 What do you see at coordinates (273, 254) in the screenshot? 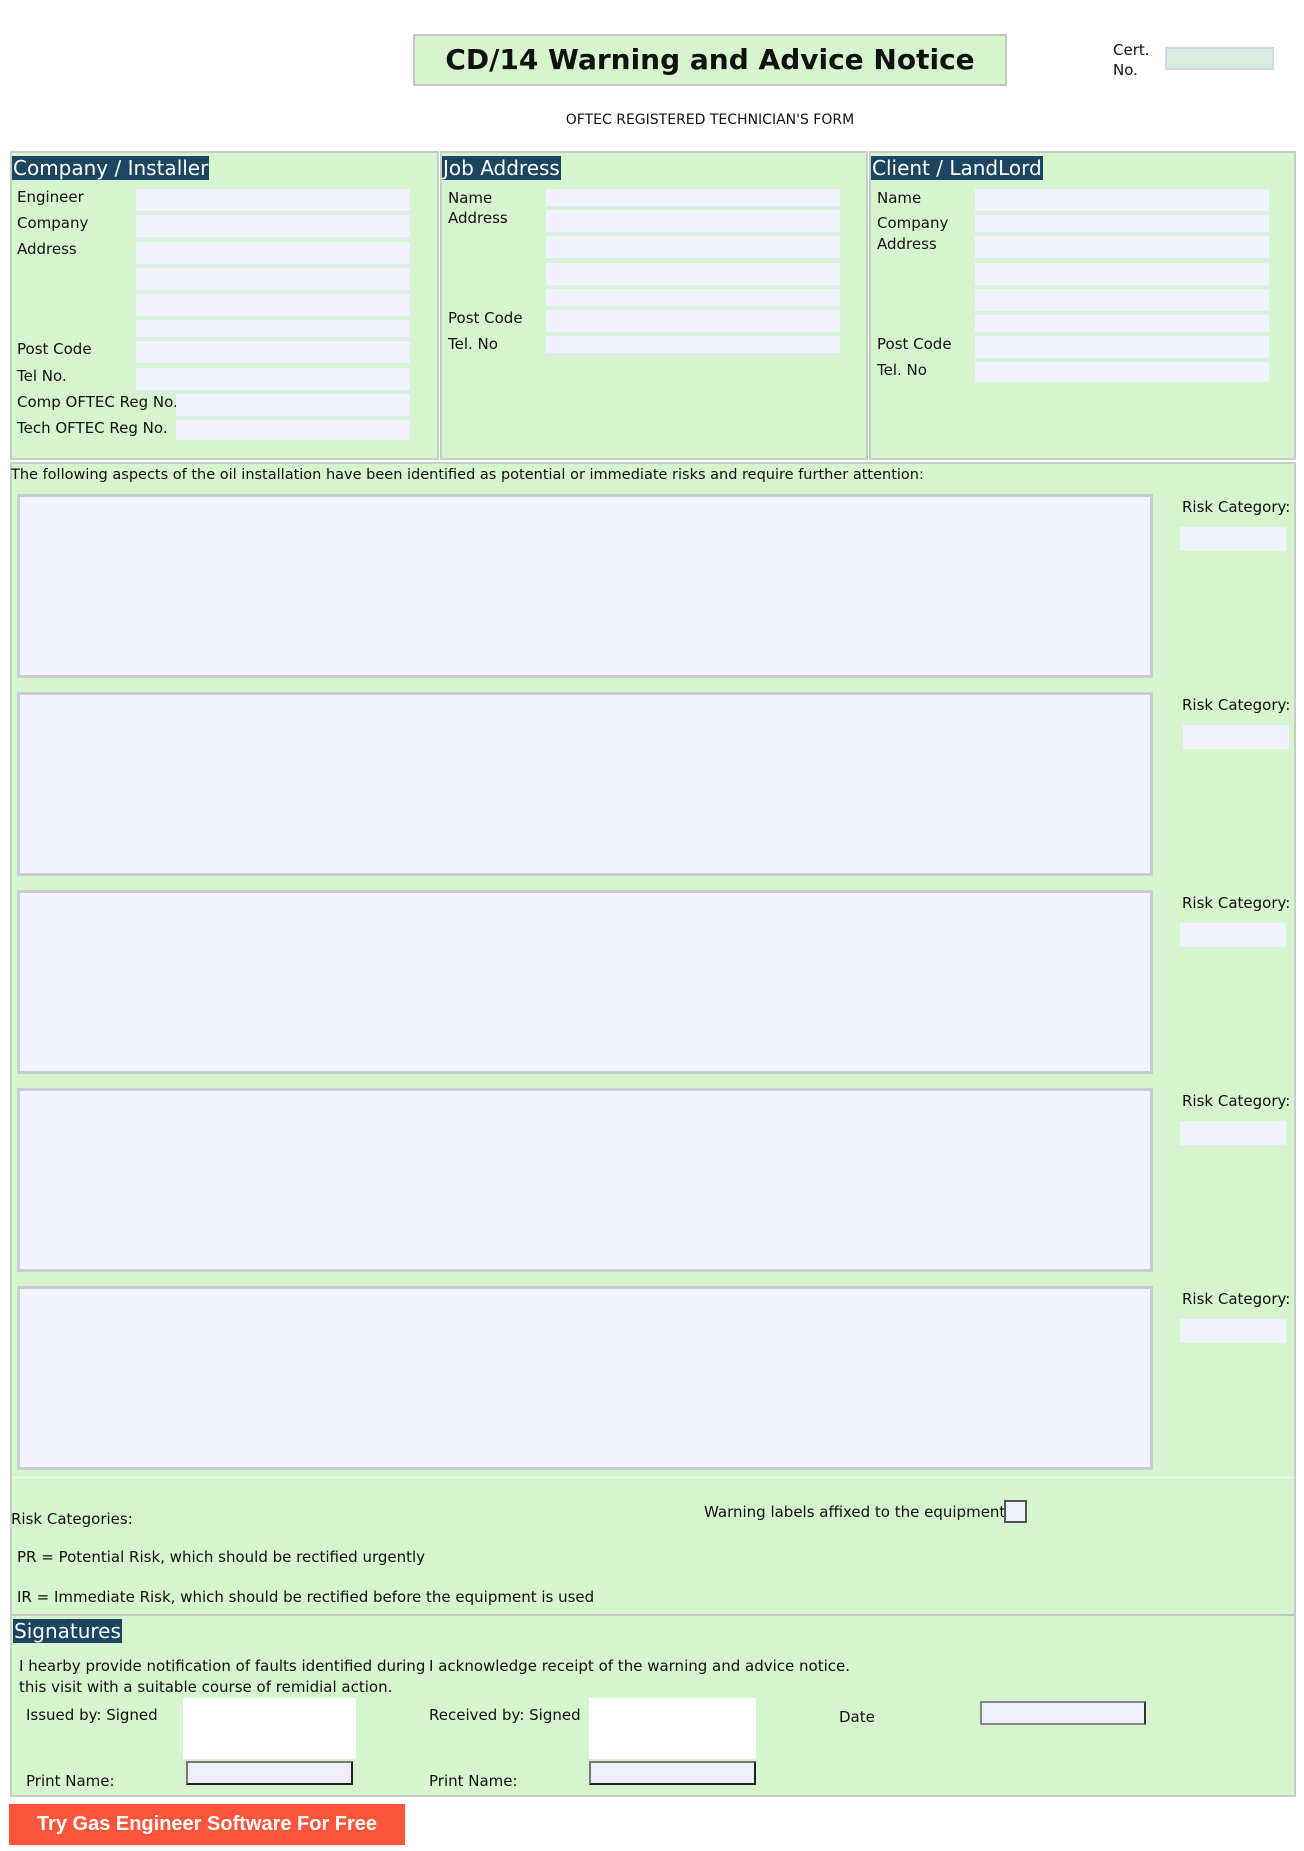
I see `address-line-1-field` at bounding box center [273, 254].